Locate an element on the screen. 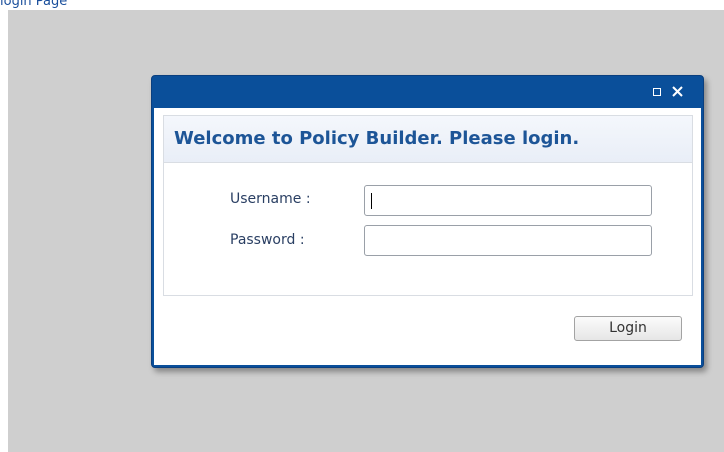 The image size is (724, 452). dialog-title: Welcome to Policy Builder. Please login. is located at coordinates (377, 138).